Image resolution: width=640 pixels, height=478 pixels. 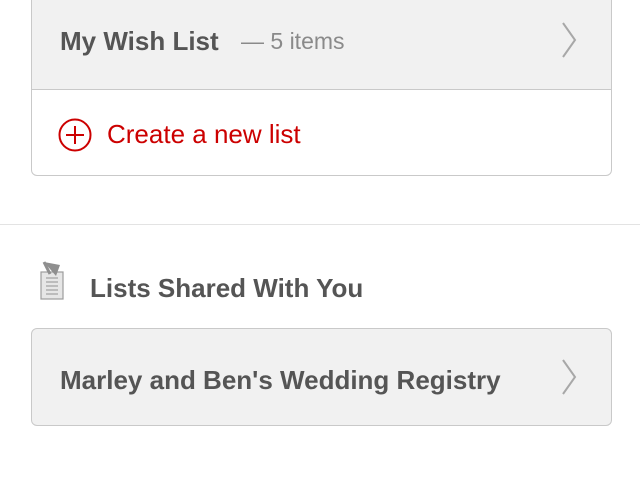 What do you see at coordinates (320, 224) in the screenshot?
I see `section-divider` at bounding box center [320, 224].